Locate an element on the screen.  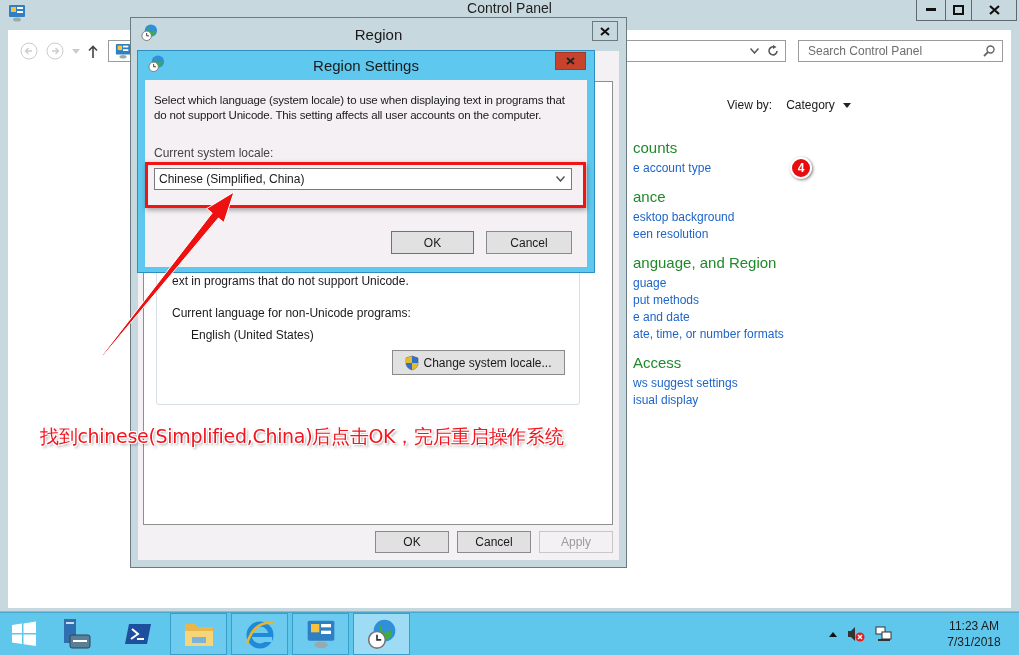
category-task-link: e account type is located at coordinates (672, 168).